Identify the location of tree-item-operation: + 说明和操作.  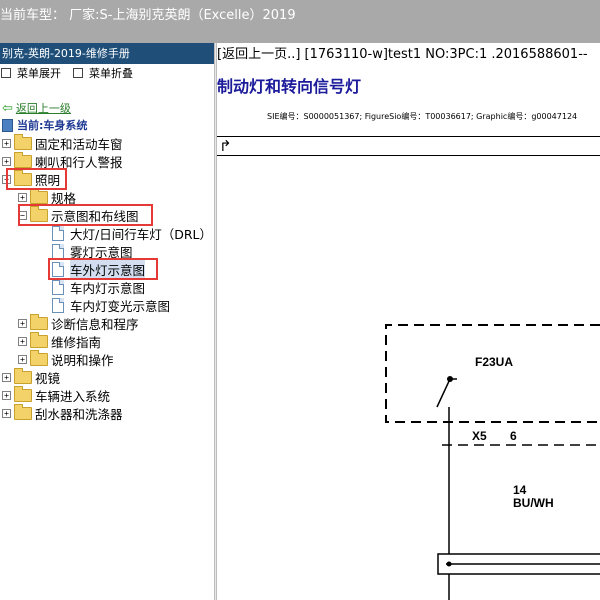
(66, 358).